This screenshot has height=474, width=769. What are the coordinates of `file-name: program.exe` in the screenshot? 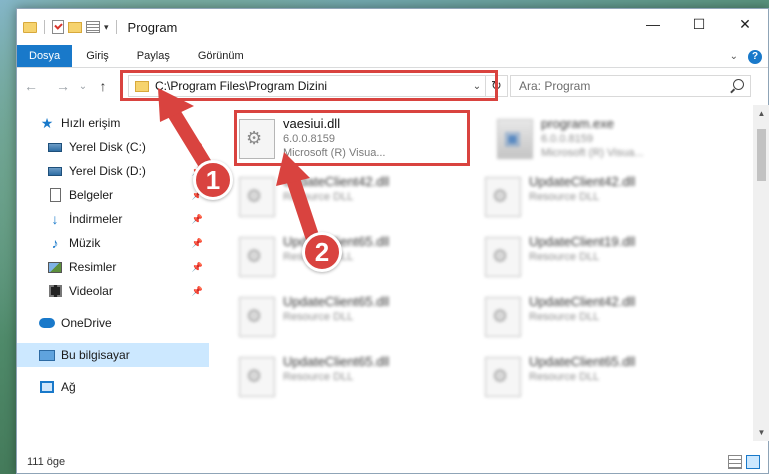 It's located at (577, 123).